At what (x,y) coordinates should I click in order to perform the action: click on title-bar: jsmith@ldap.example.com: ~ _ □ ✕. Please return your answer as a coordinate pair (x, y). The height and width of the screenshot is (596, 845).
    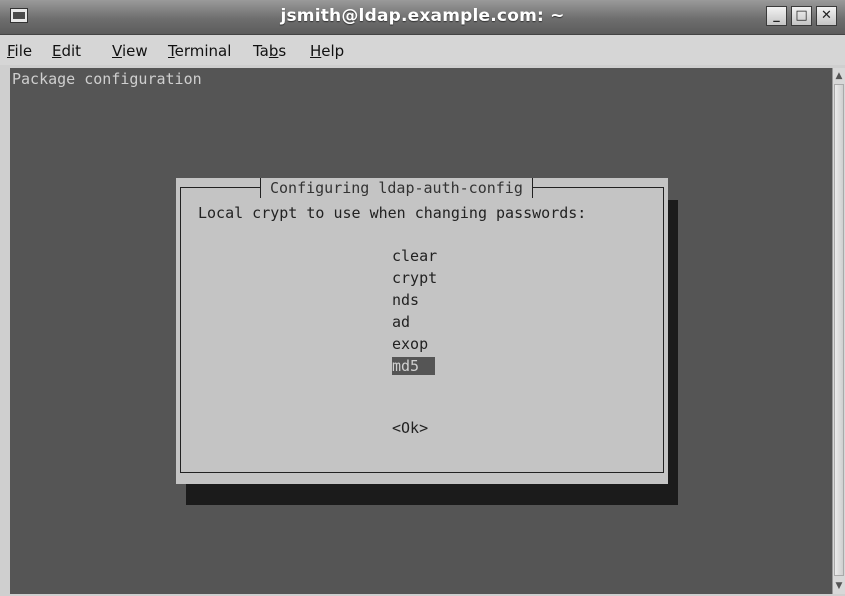
    Looking at the image, I should click on (422, 17).